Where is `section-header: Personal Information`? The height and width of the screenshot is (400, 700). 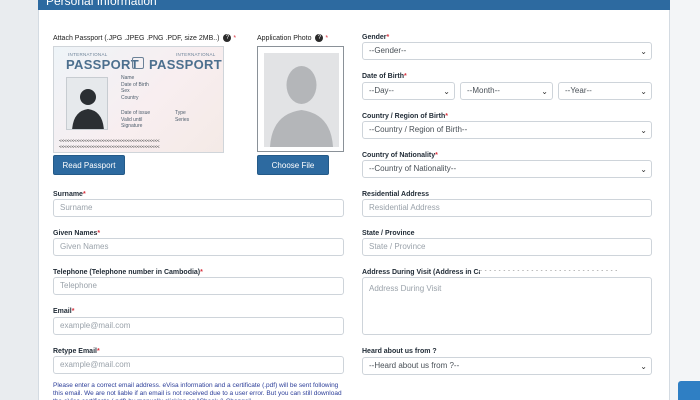
section-header: Personal Information is located at coordinates (354, 5).